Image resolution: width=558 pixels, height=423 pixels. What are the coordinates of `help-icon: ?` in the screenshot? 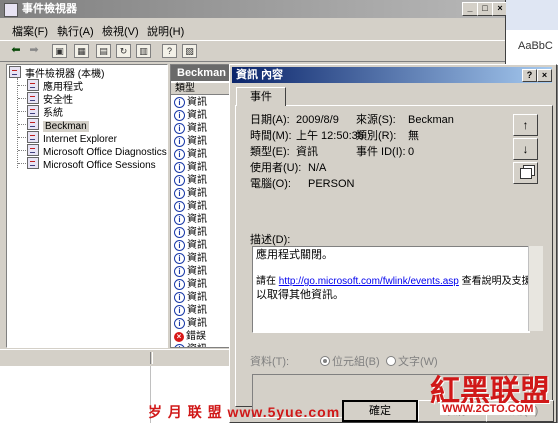 It's located at (169, 51).